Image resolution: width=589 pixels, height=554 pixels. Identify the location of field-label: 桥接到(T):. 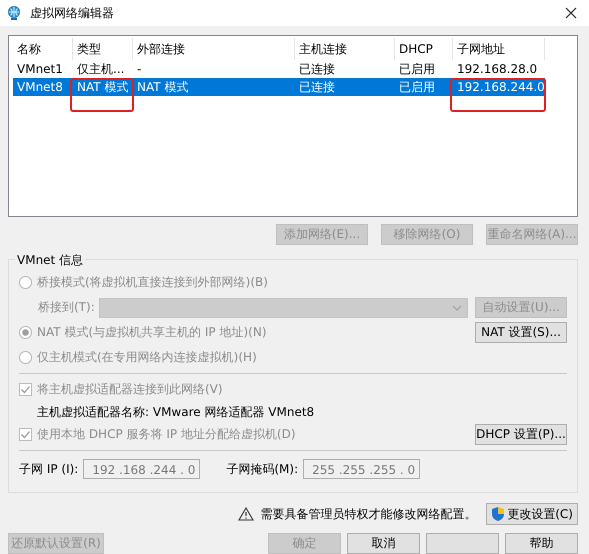
(66, 307).